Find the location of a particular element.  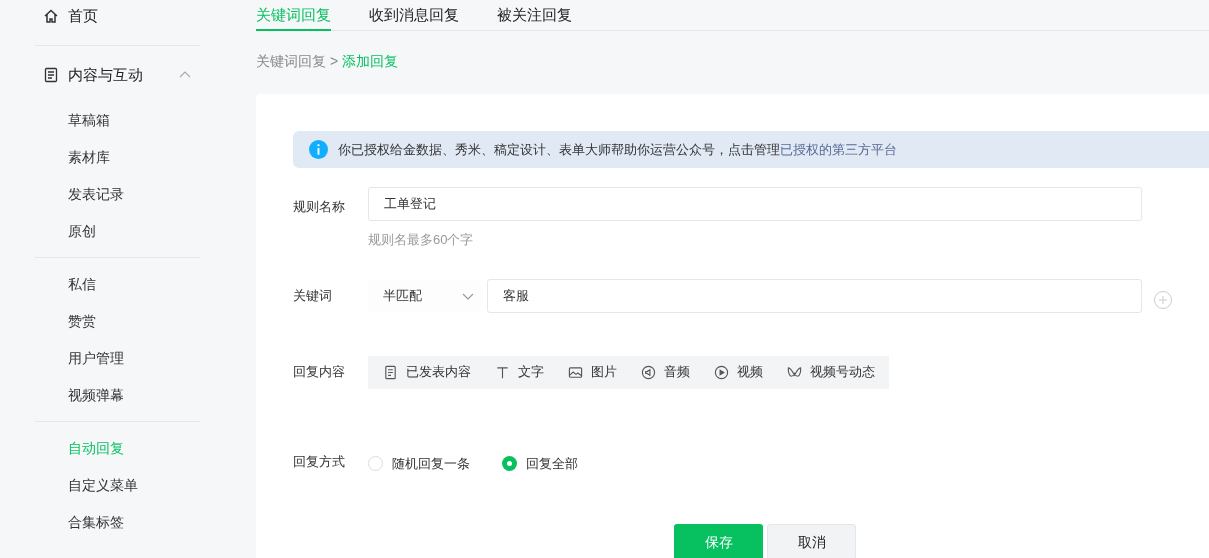

sidebar-item: 自定义菜单 is located at coordinates (117, 485).